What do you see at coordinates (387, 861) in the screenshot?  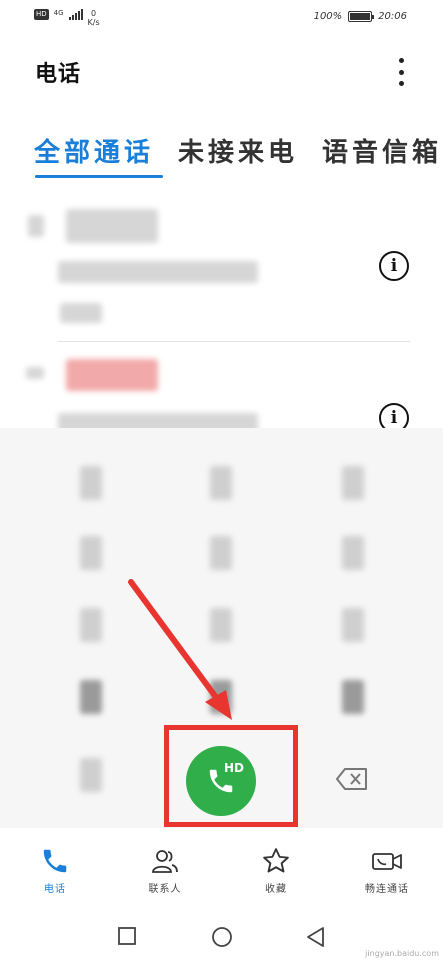 I see `video-call-icon` at bounding box center [387, 861].